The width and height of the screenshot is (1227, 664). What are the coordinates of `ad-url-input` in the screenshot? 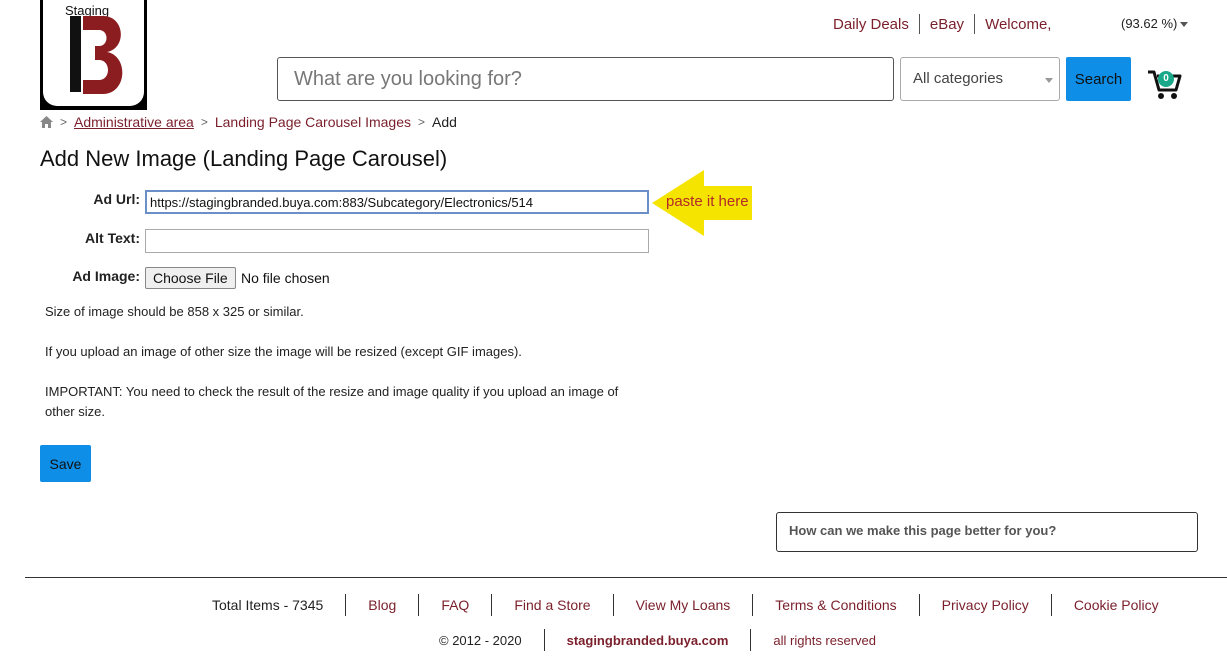 It's located at (397, 202).